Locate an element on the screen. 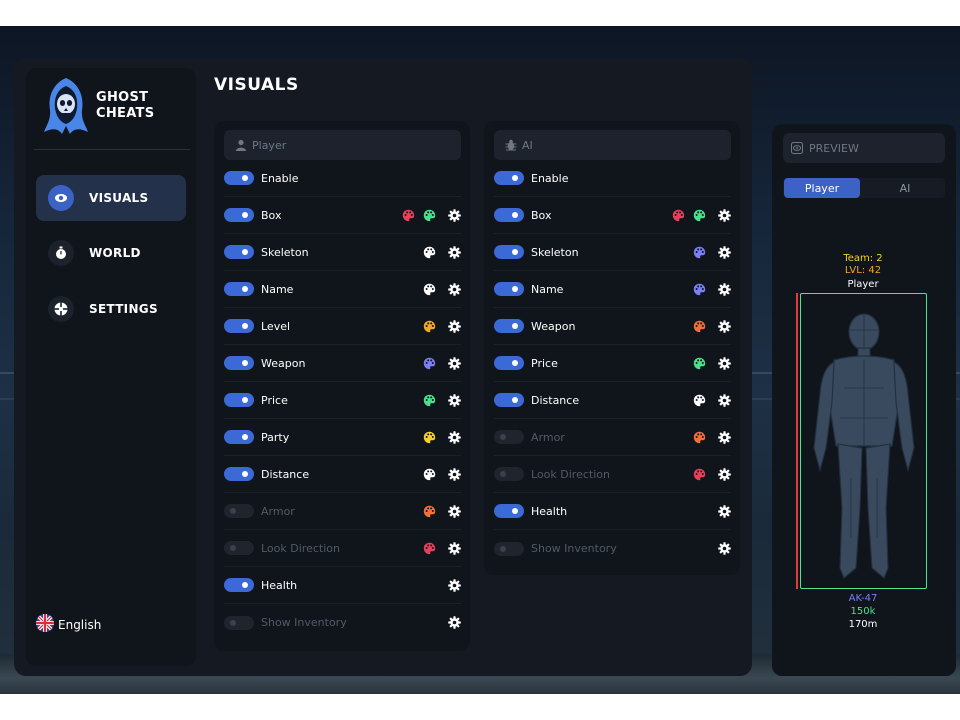  language-selector: English is located at coordinates (68, 625).